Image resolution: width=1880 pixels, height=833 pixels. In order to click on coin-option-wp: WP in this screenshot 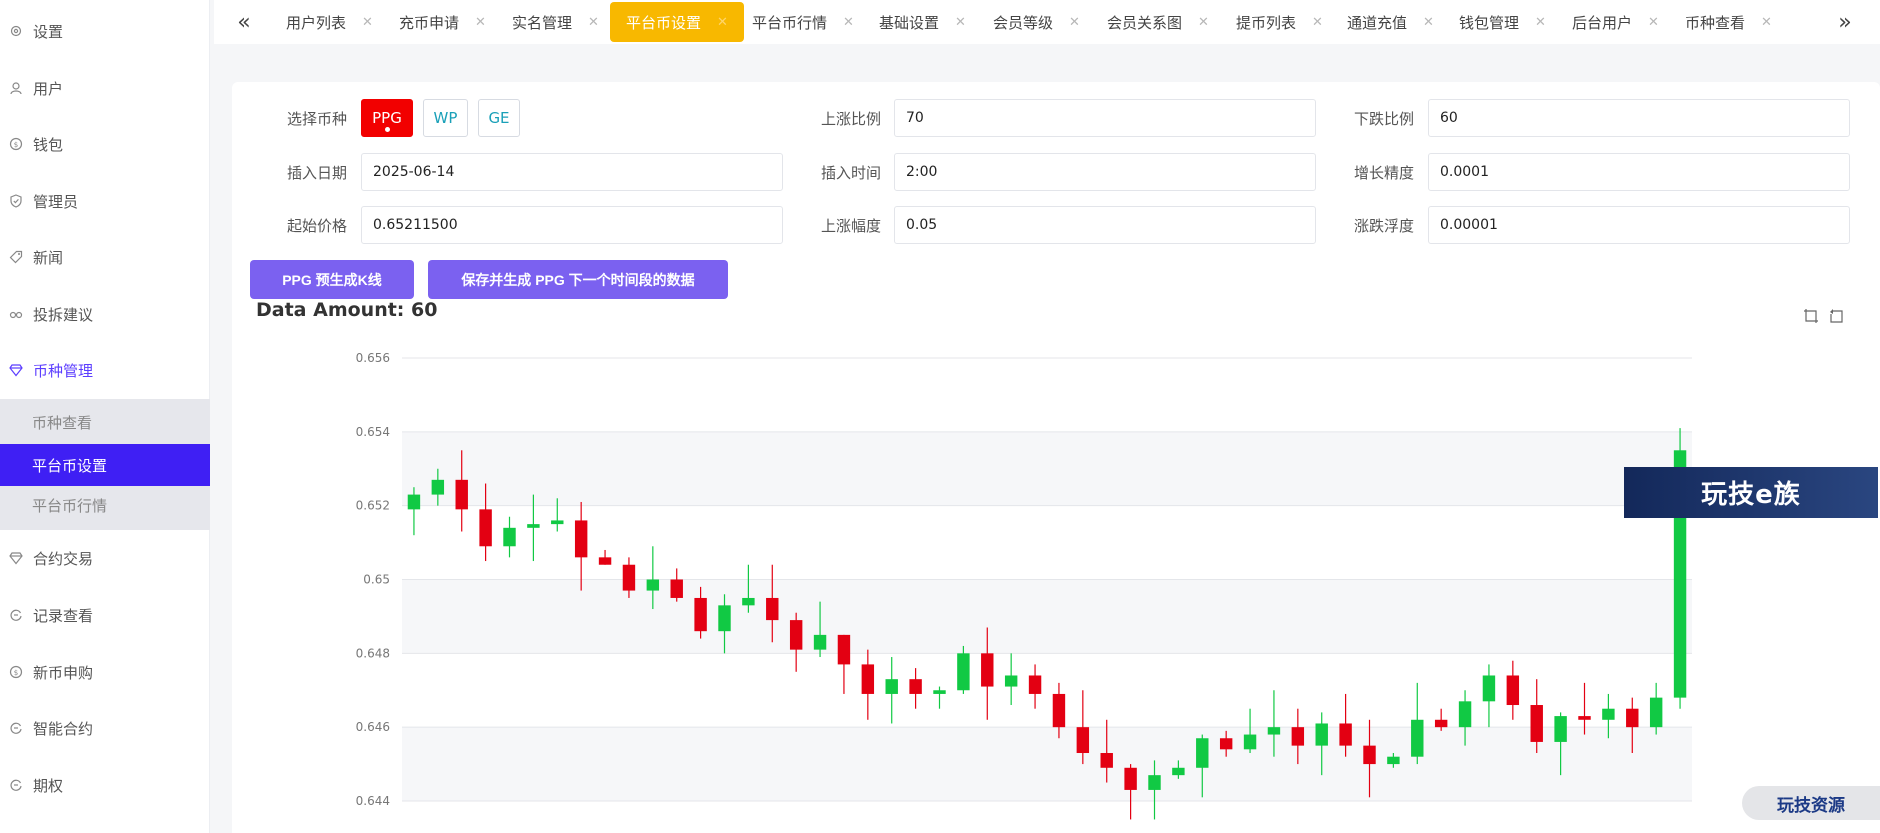, I will do `click(445, 118)`.